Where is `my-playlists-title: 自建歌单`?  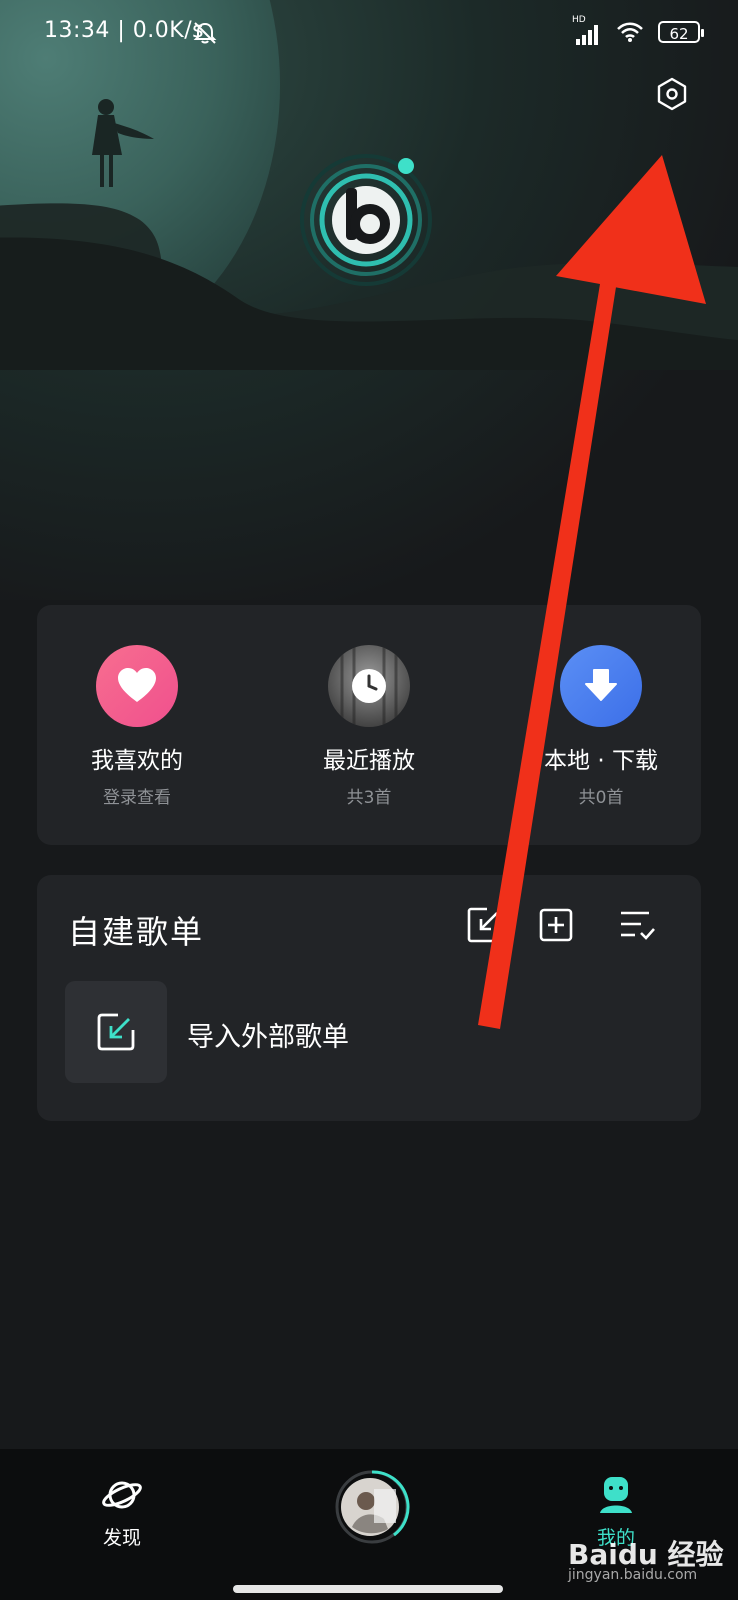 my-playlists-title: 自建歌单 is located at coordinates (136, 932).